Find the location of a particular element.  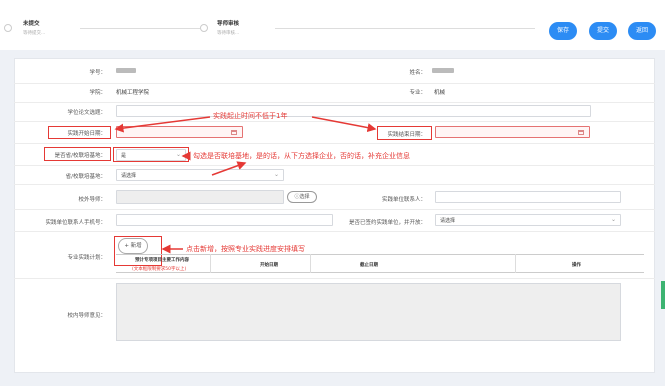

step-connector-tail is located at coordinates (405, 28).